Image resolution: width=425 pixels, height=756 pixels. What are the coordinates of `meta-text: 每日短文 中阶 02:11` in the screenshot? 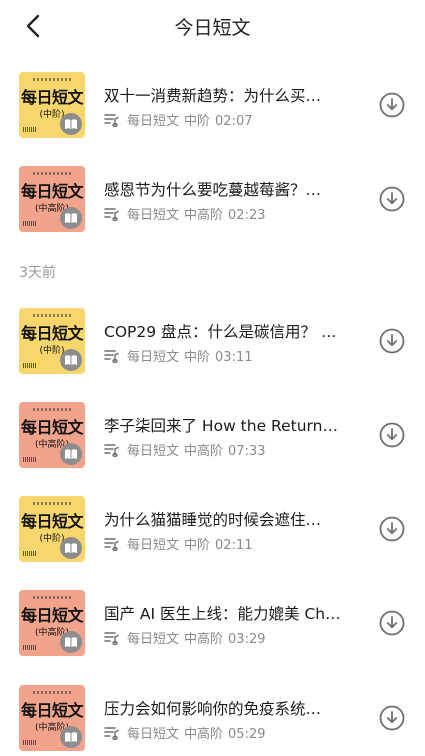 It's located at (190, 543).